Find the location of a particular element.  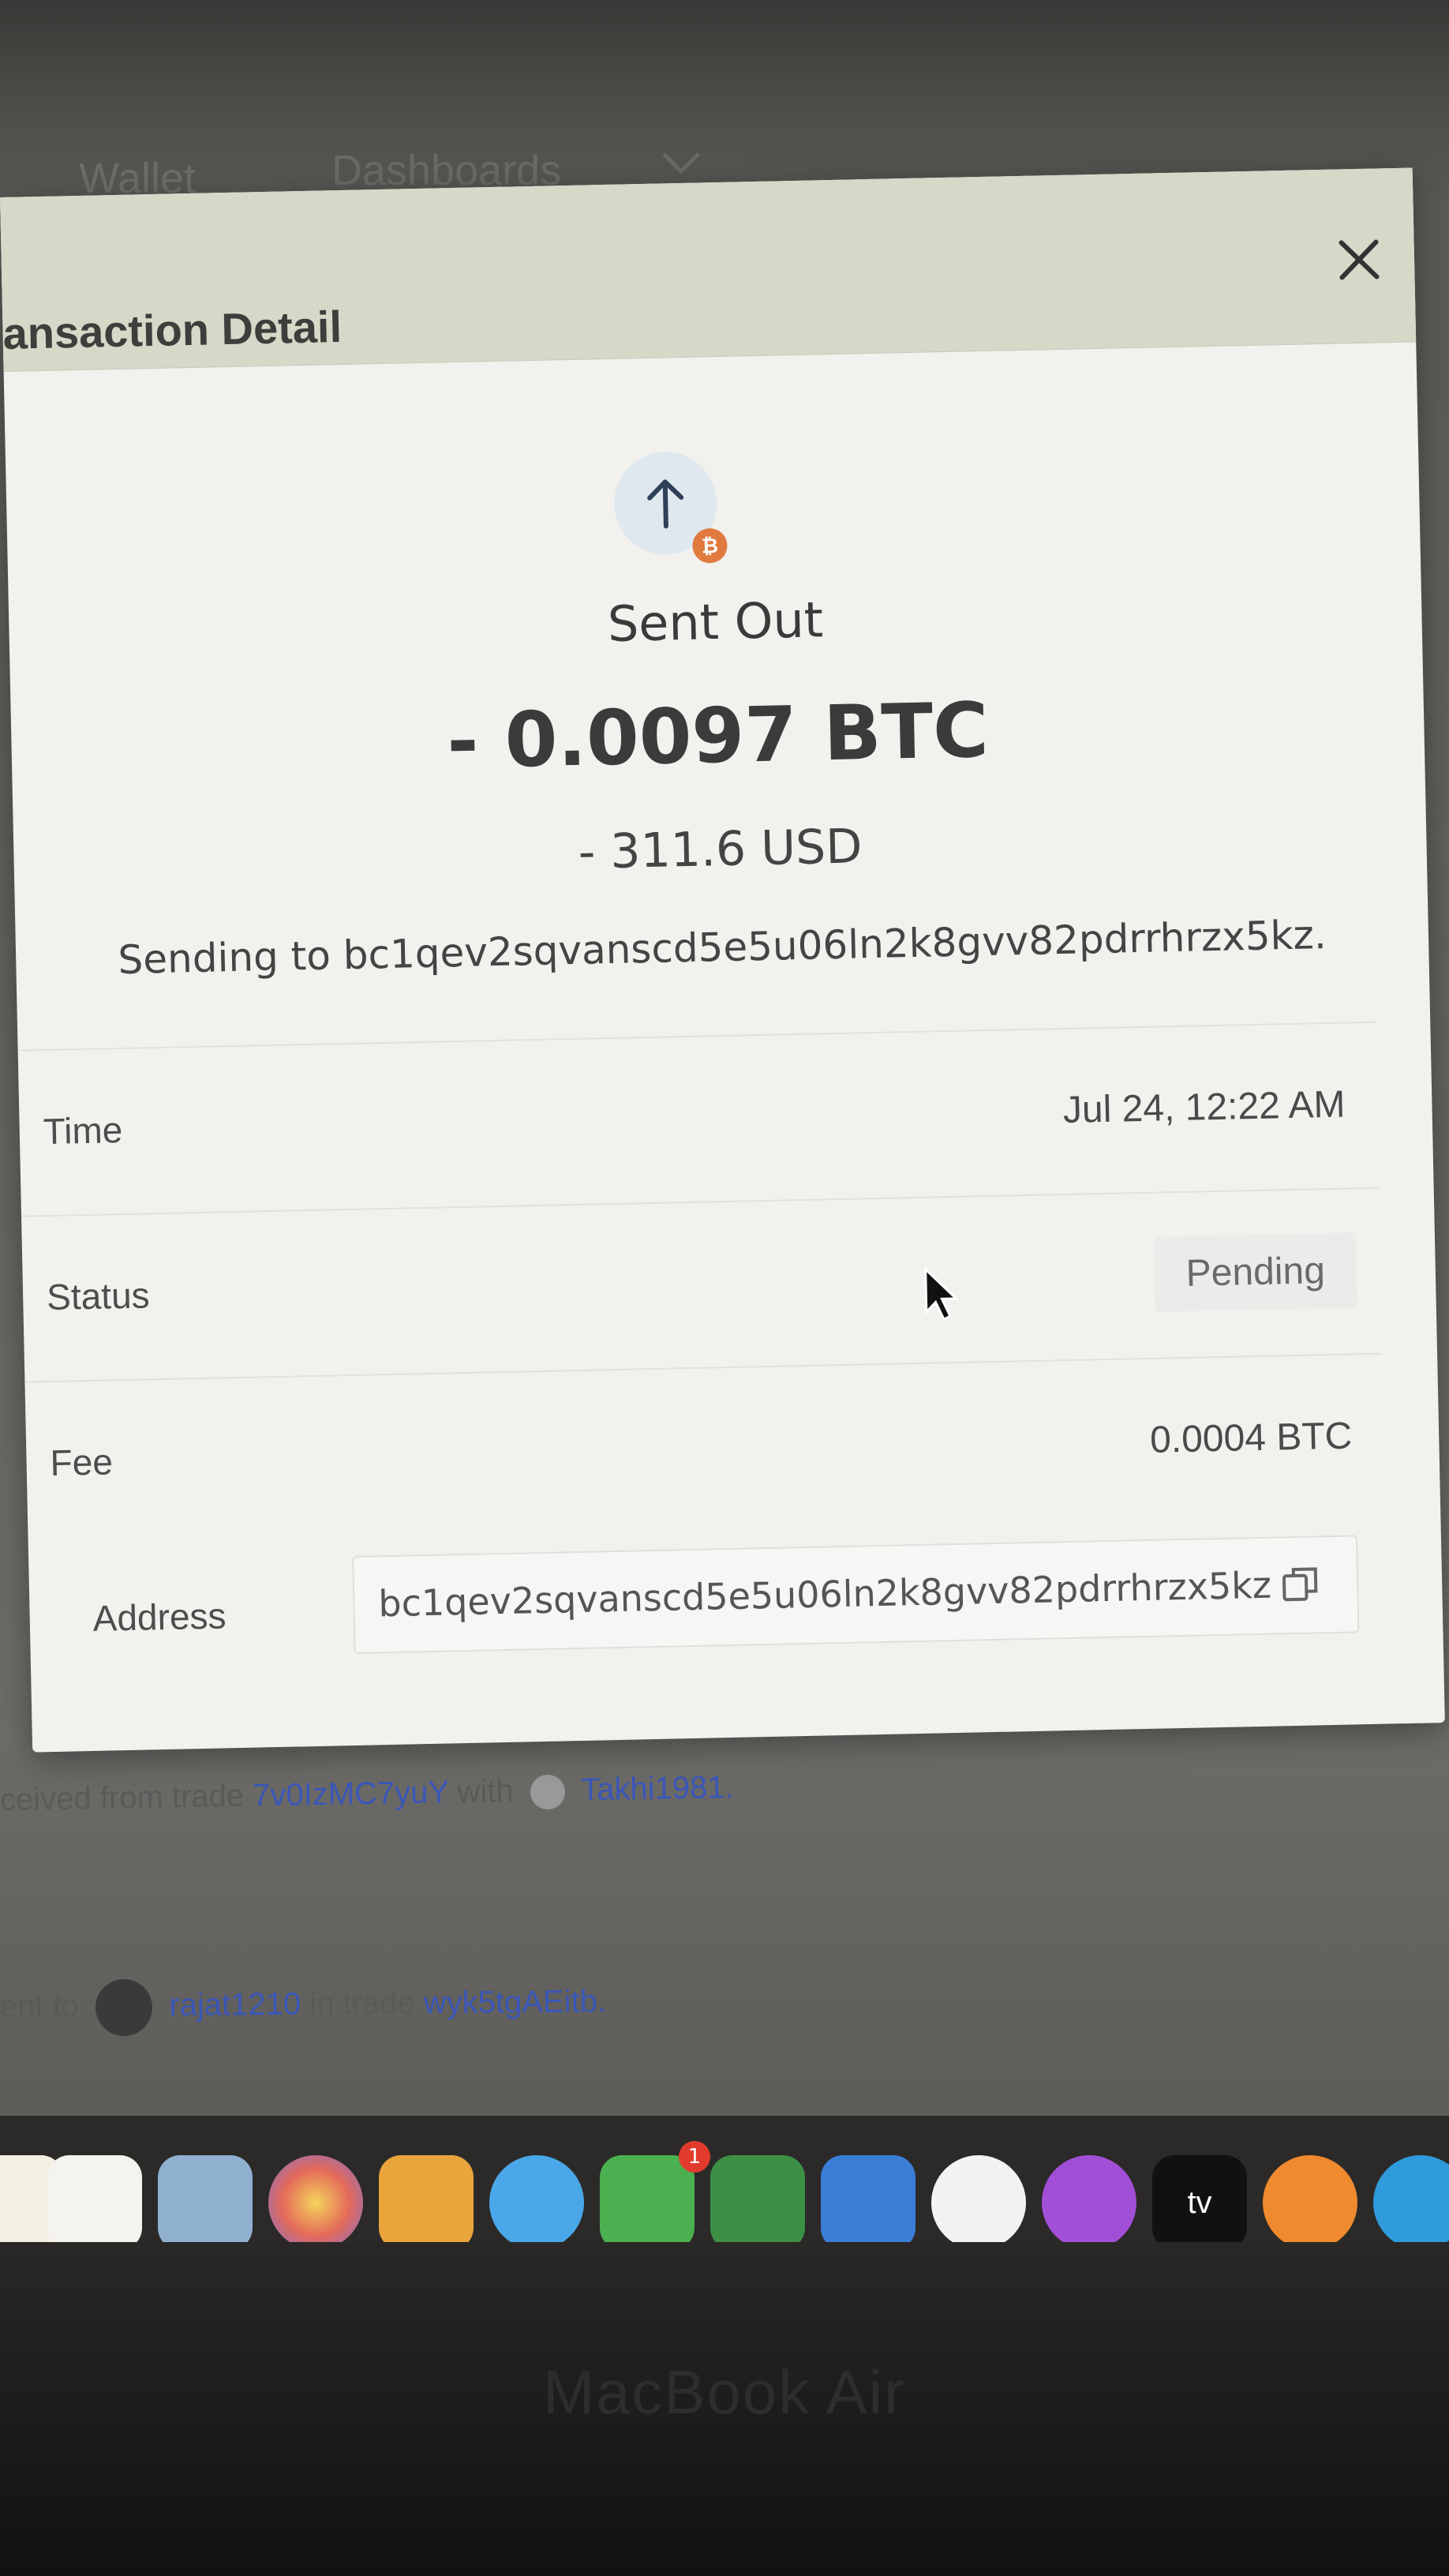

reminders-icon is located at coordinates (94, 2202).